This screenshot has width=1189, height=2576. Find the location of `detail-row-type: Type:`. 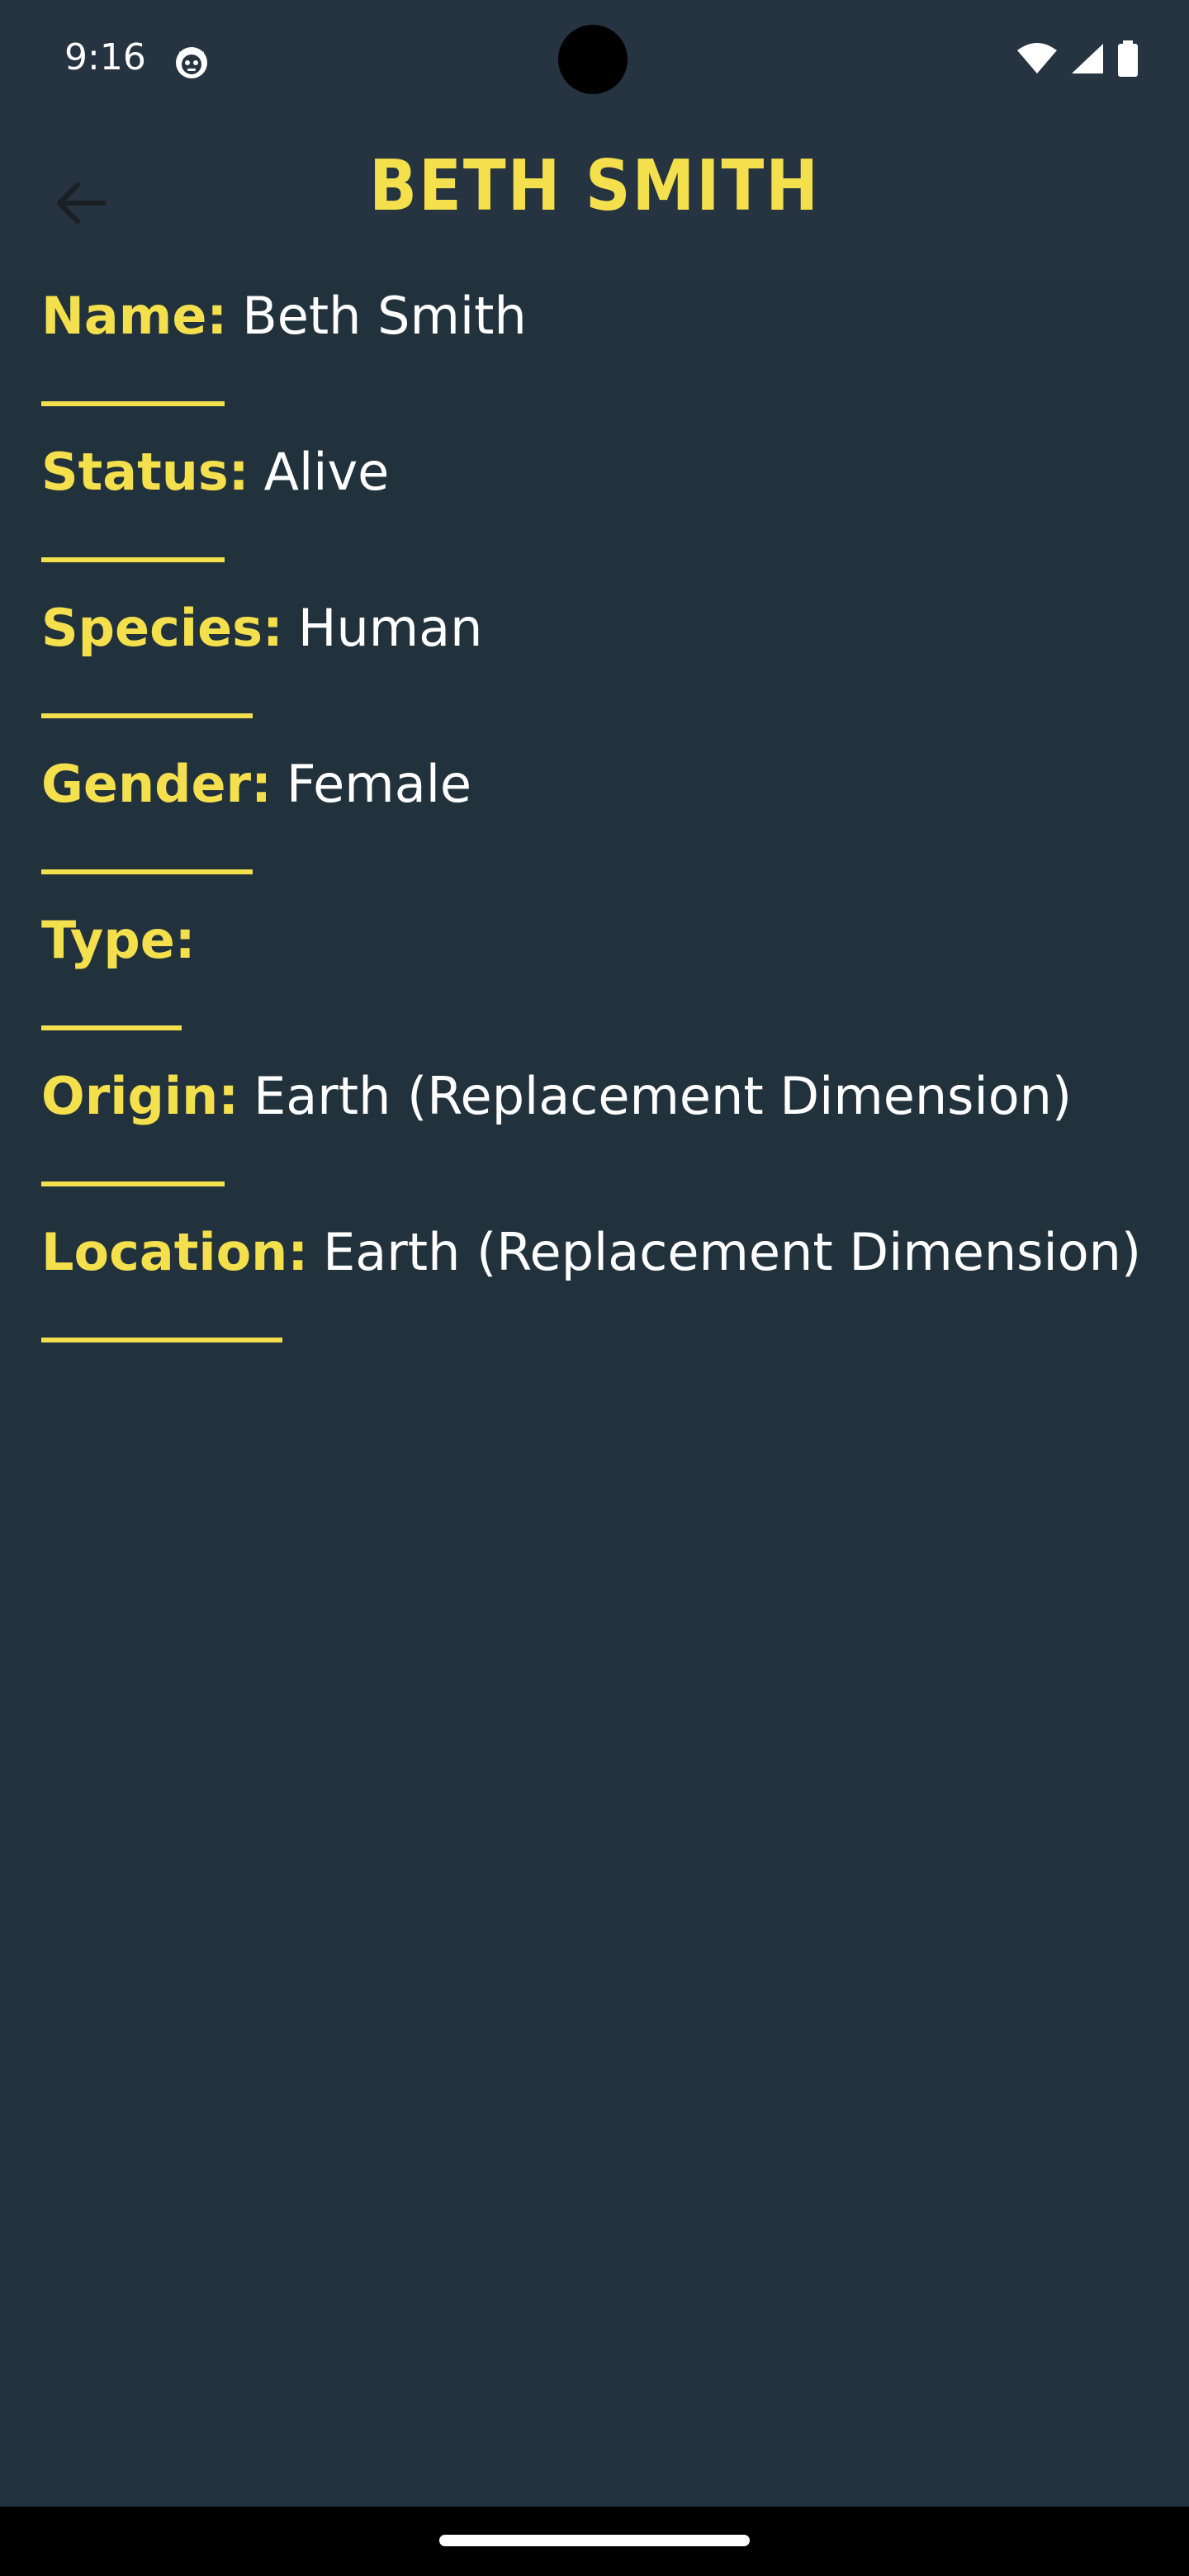

detail-row-type: Type: is located at coordinates (126, 972).